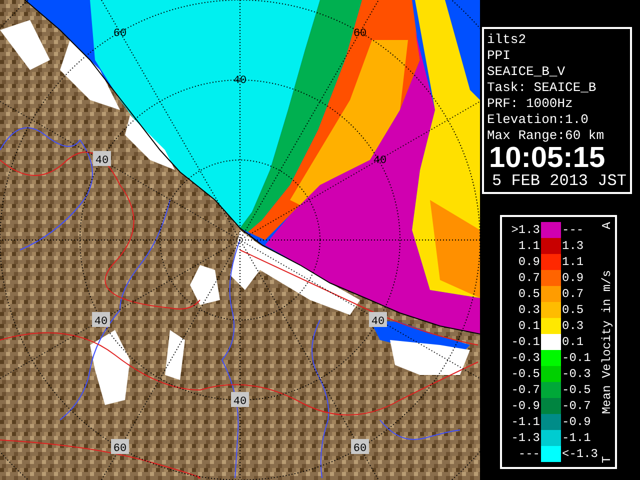 This screenshot has height=480, width=640. Describe the element at coordinates (573, 246) in the screenshot. I see `legend-value: 1.3` at that location.